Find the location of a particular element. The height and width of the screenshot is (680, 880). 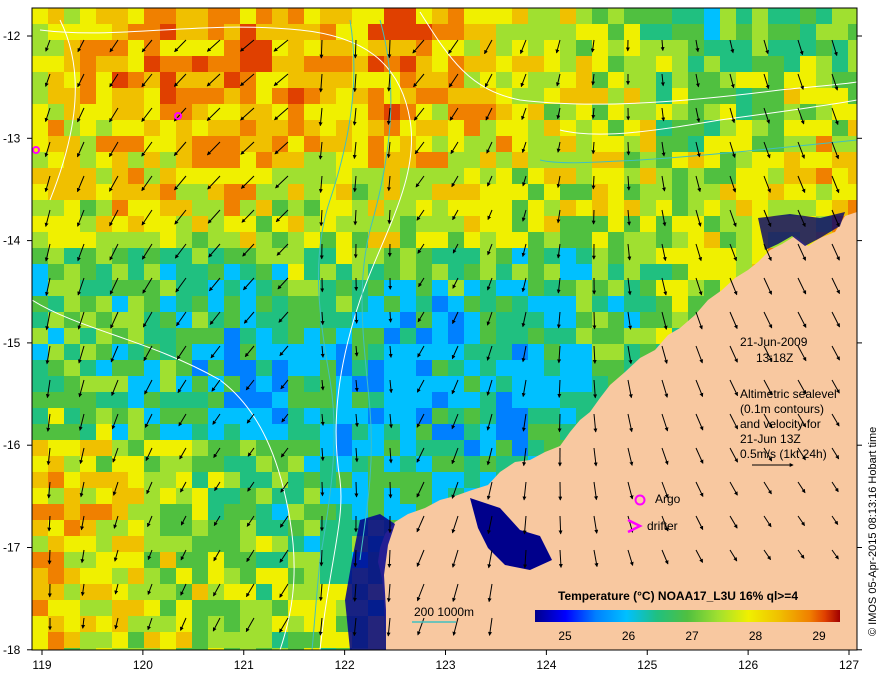

x-tick-label: 120 is located at coordinates (143, 665).